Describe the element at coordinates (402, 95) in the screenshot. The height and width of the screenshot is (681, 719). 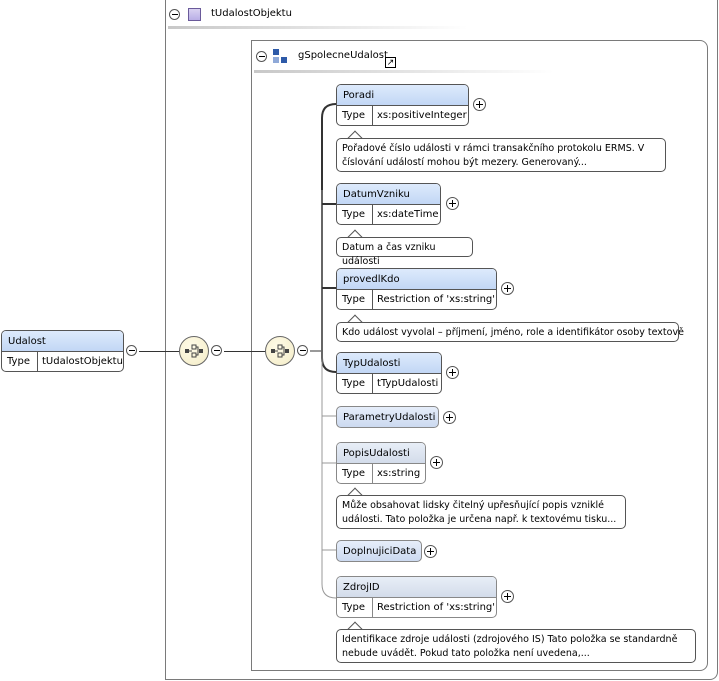
I see `element-name: Poradi` at that location.